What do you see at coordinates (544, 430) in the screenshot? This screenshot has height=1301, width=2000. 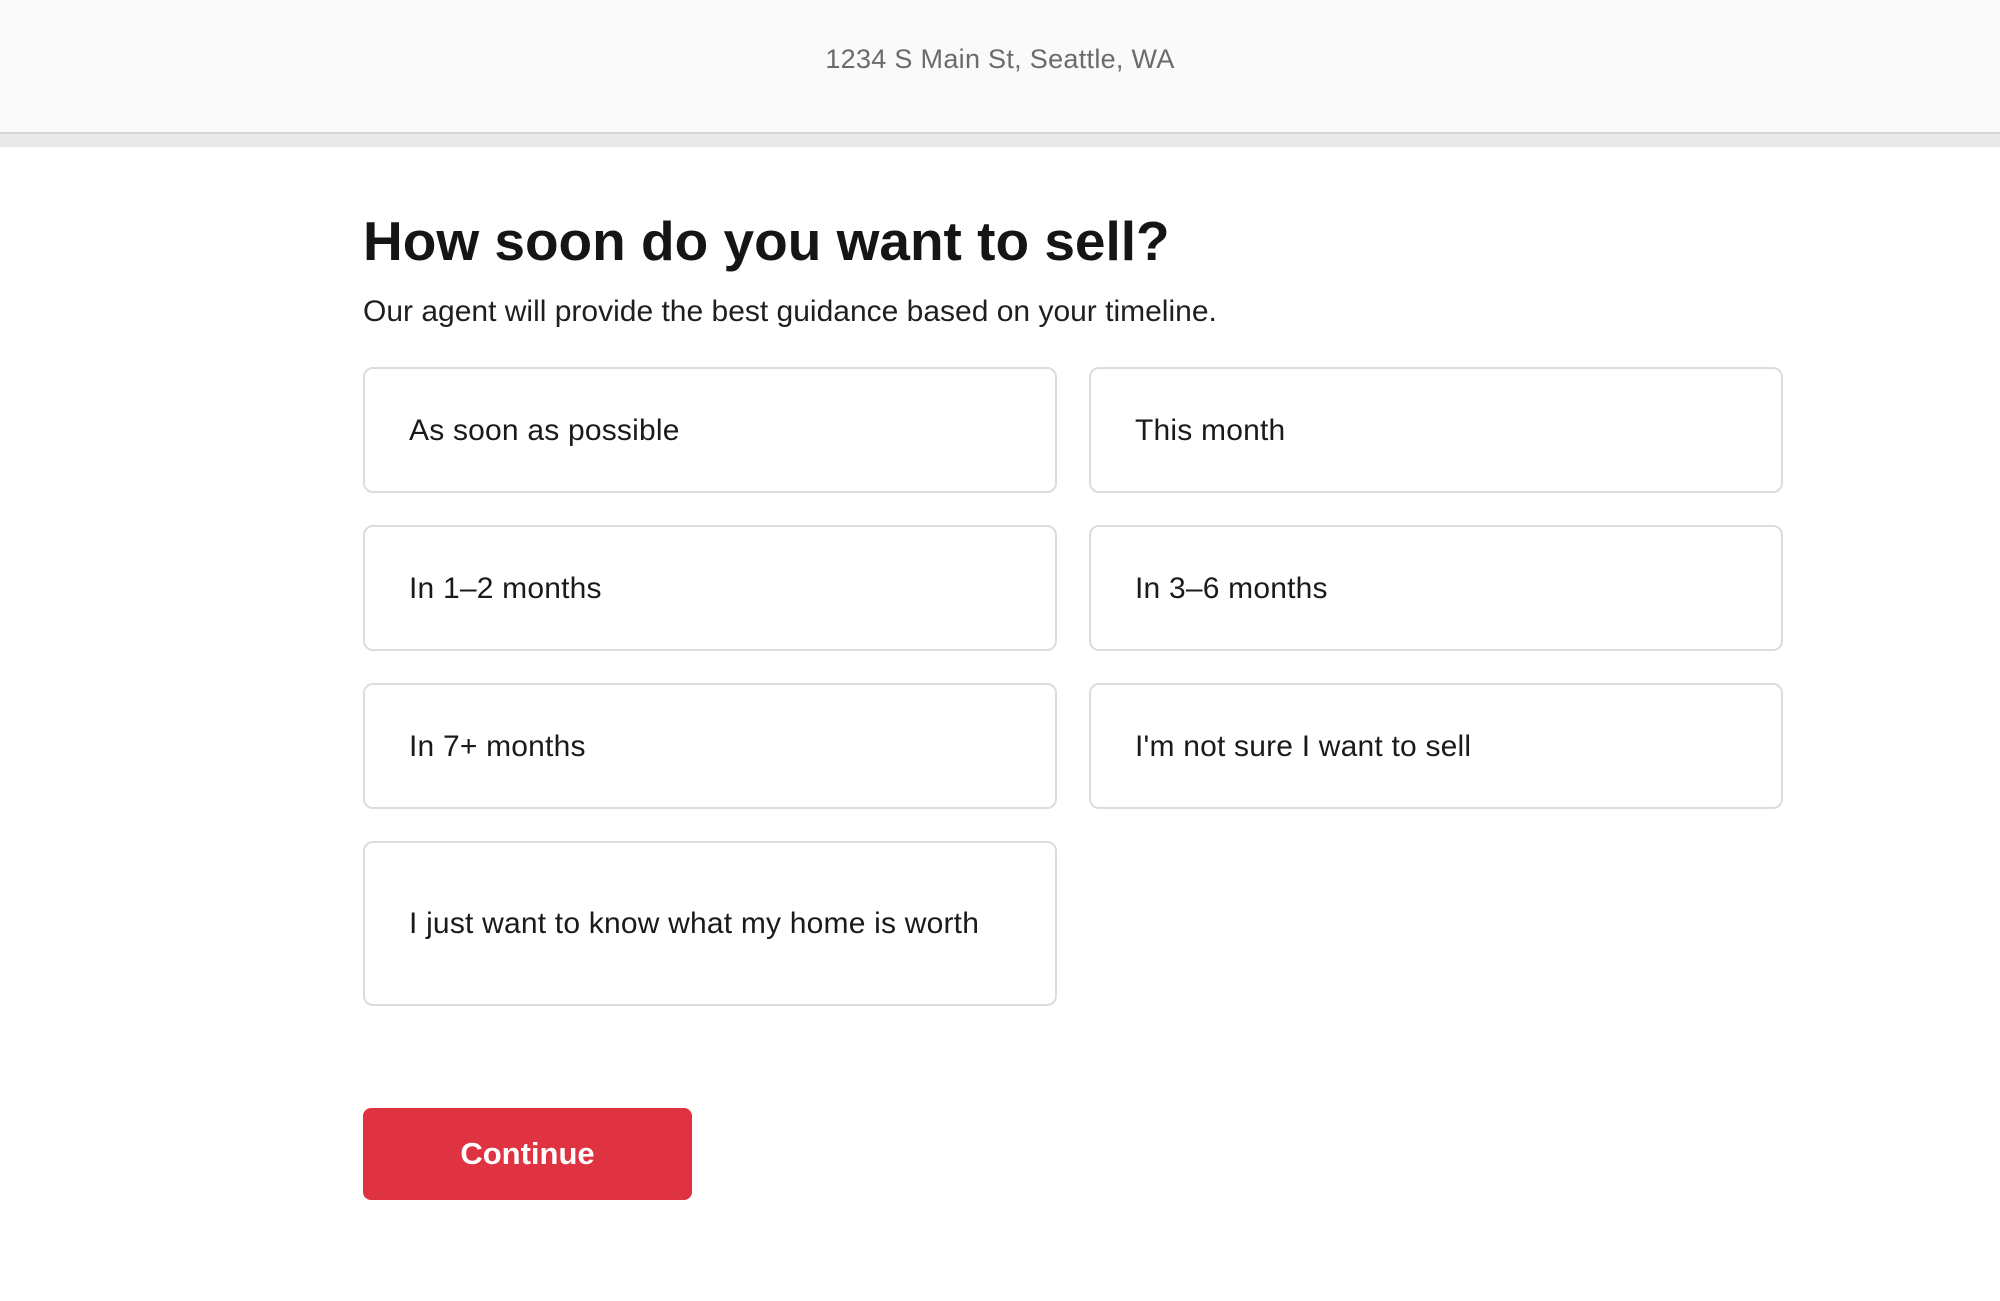 I see `option-label: As soon as possible` at bounding box center [544, 430].